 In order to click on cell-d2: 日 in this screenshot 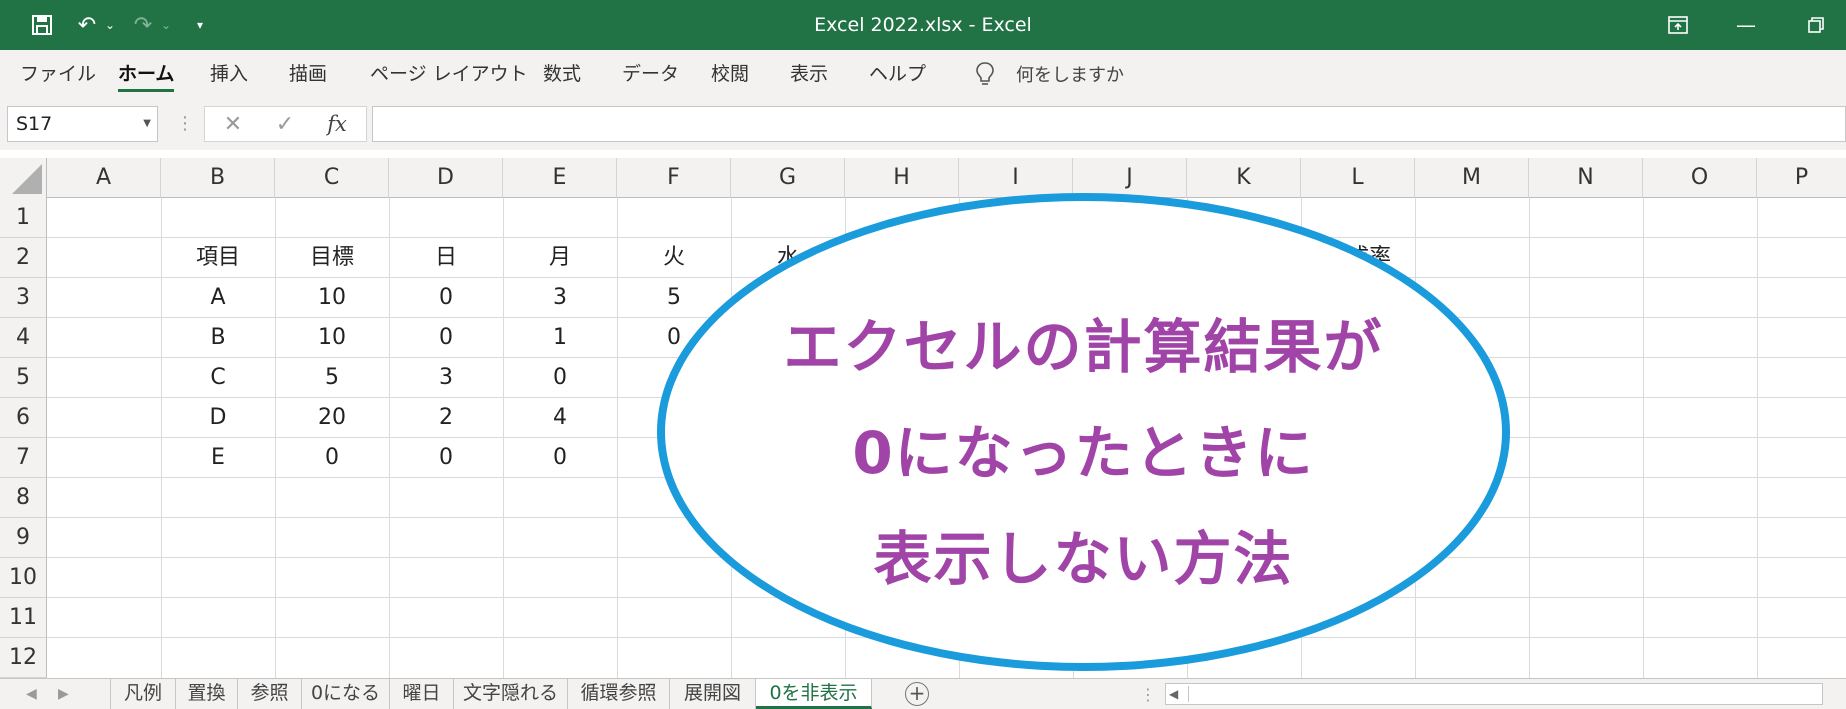, I will do `click(446, 258)`.